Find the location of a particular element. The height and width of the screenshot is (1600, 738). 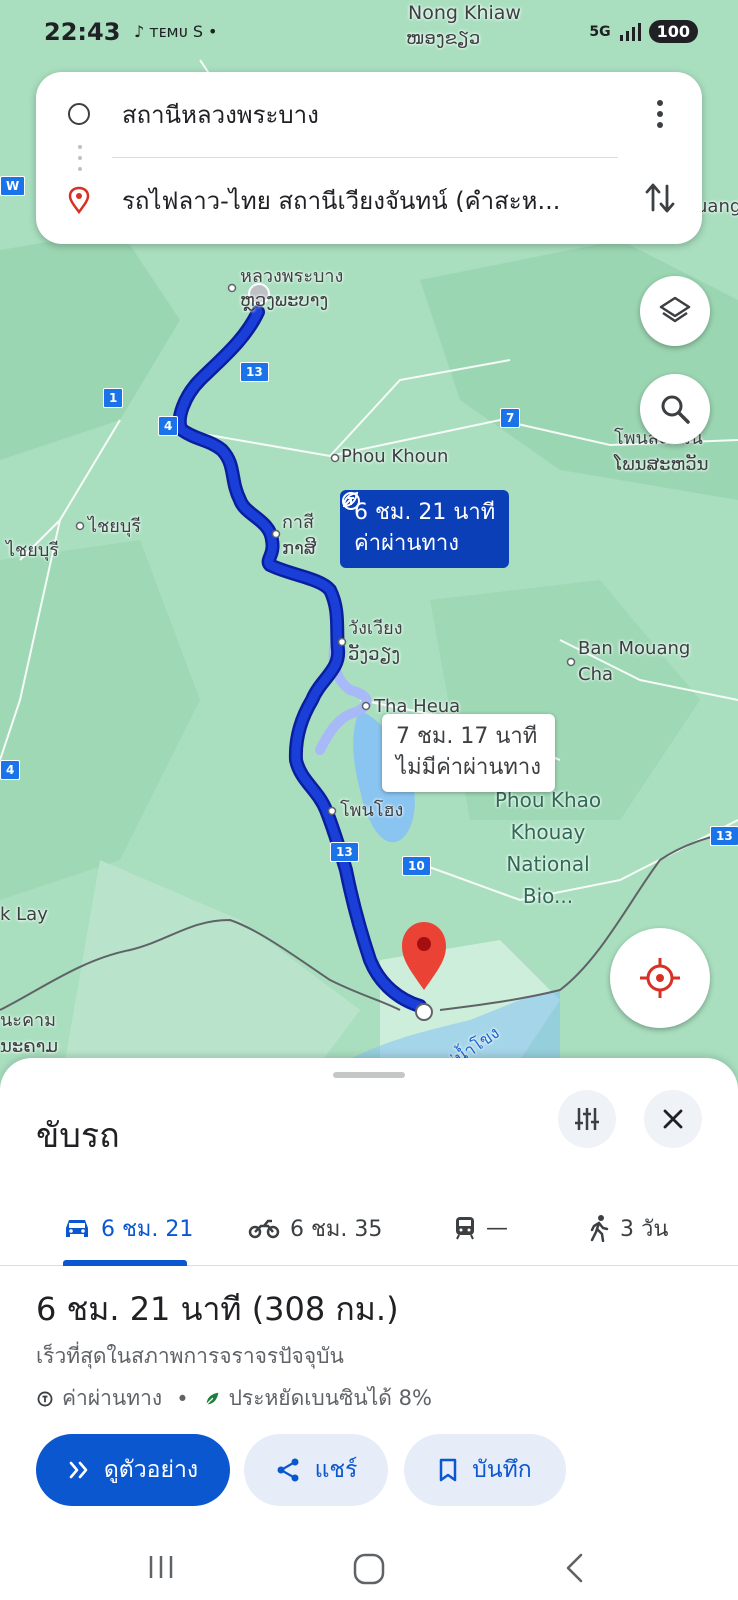

network-indicator: 5G is located at coordinates (600, 31).